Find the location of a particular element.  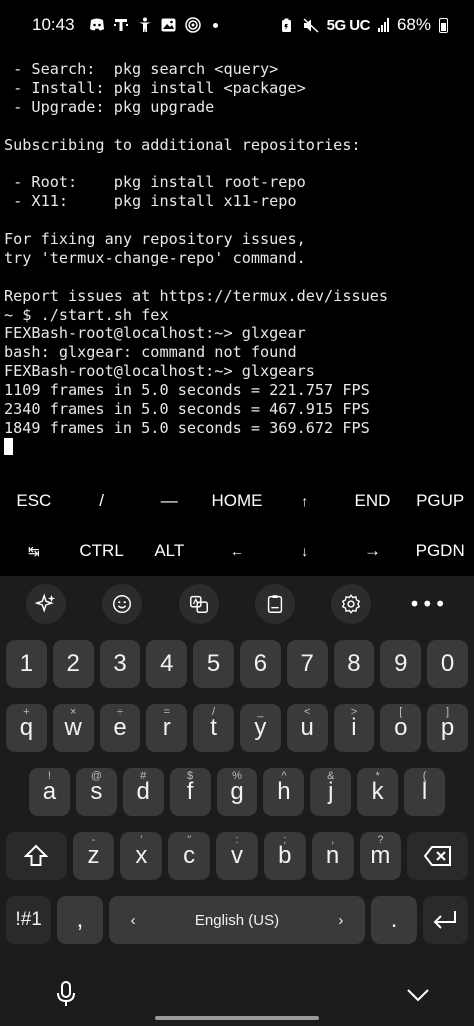

key-hint: ] is located at coordinates (448, 712).